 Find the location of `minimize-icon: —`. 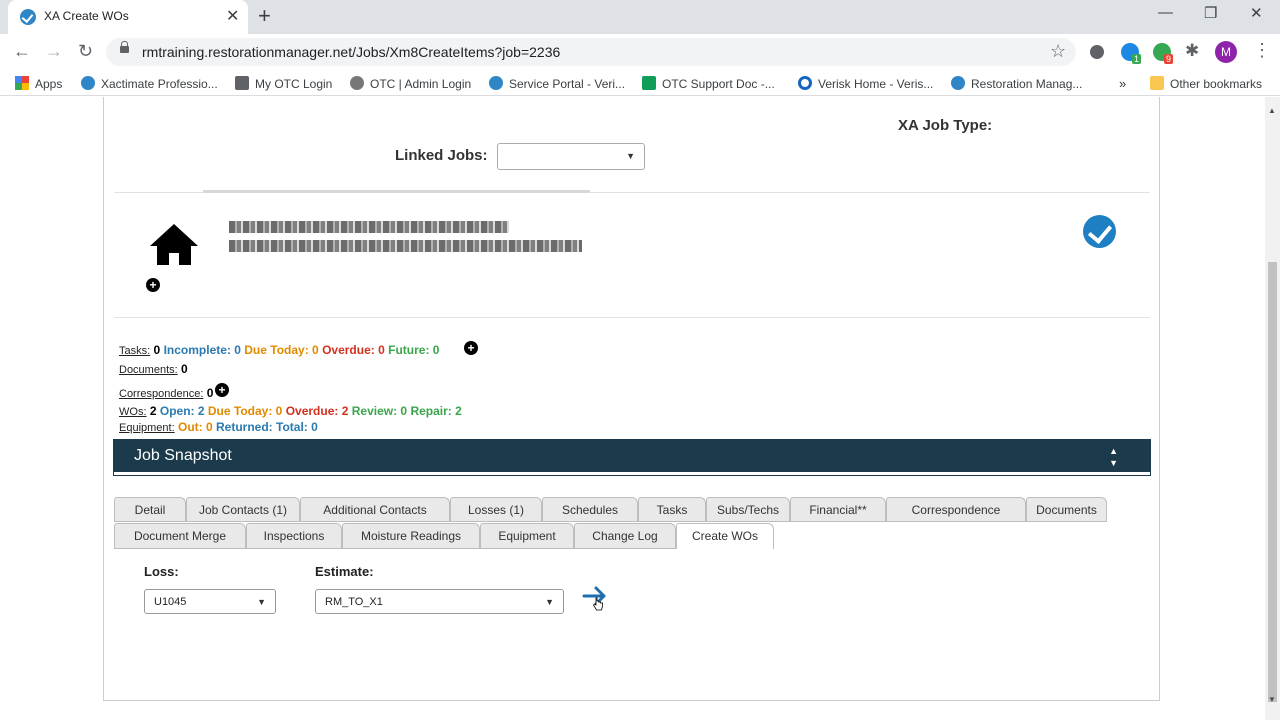

minimize-icon: — is located at coordinates (1165, 12).